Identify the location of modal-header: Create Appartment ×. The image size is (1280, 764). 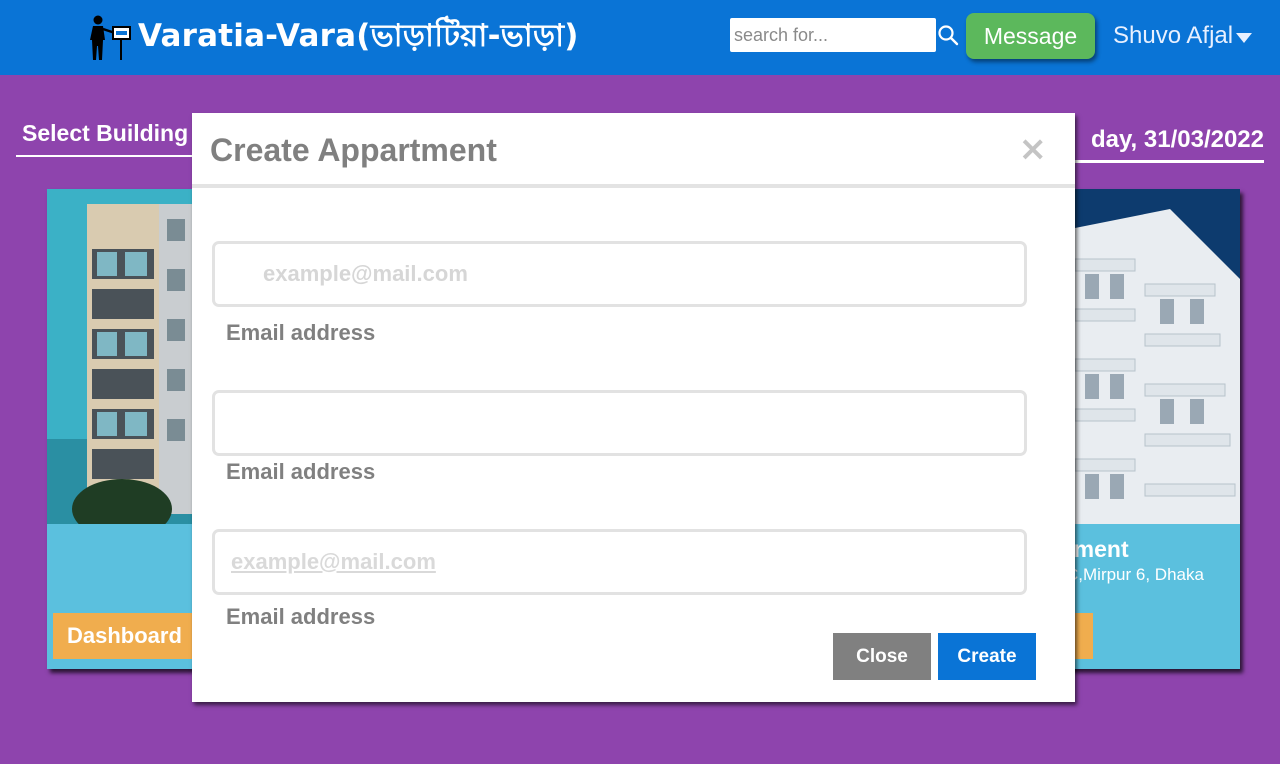
(633, 150).